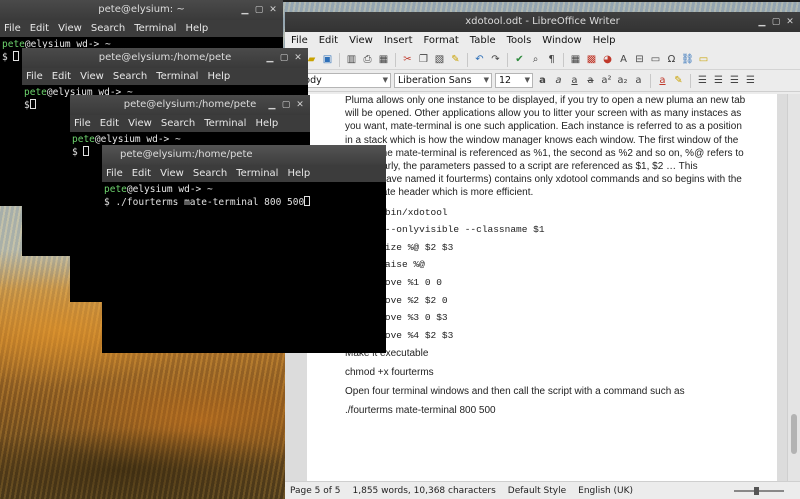 This screenshot has width=800, height=499. I want to click on justify-icon: ☰, so click(750, 80).